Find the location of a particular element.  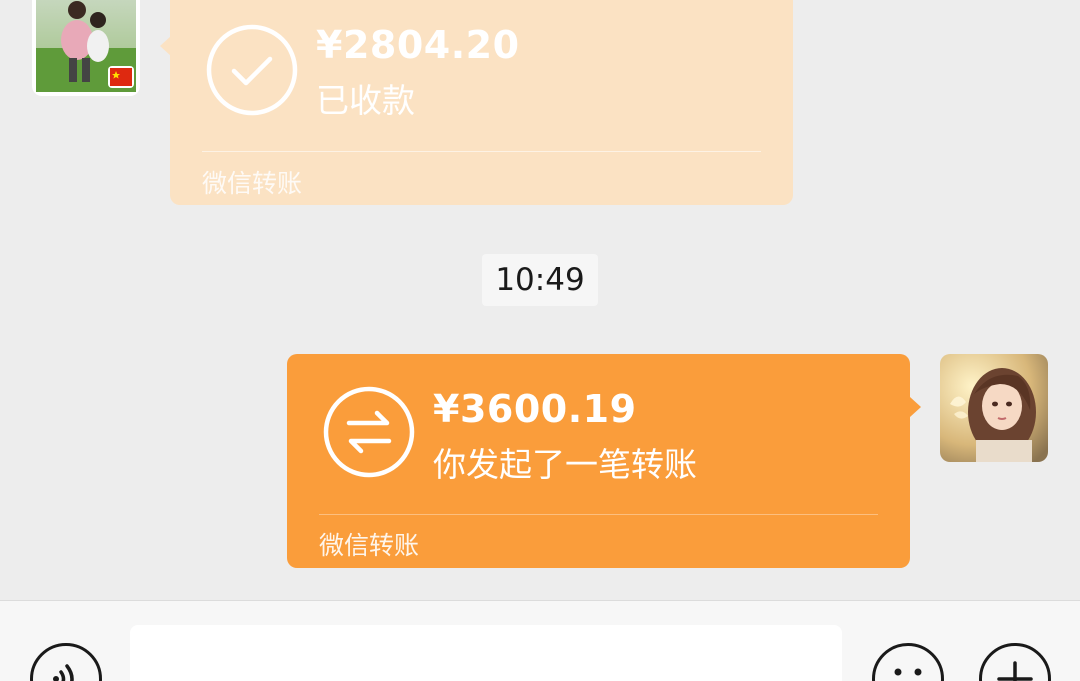

transfer-arrows-icon is located at coordinates (369, 432).